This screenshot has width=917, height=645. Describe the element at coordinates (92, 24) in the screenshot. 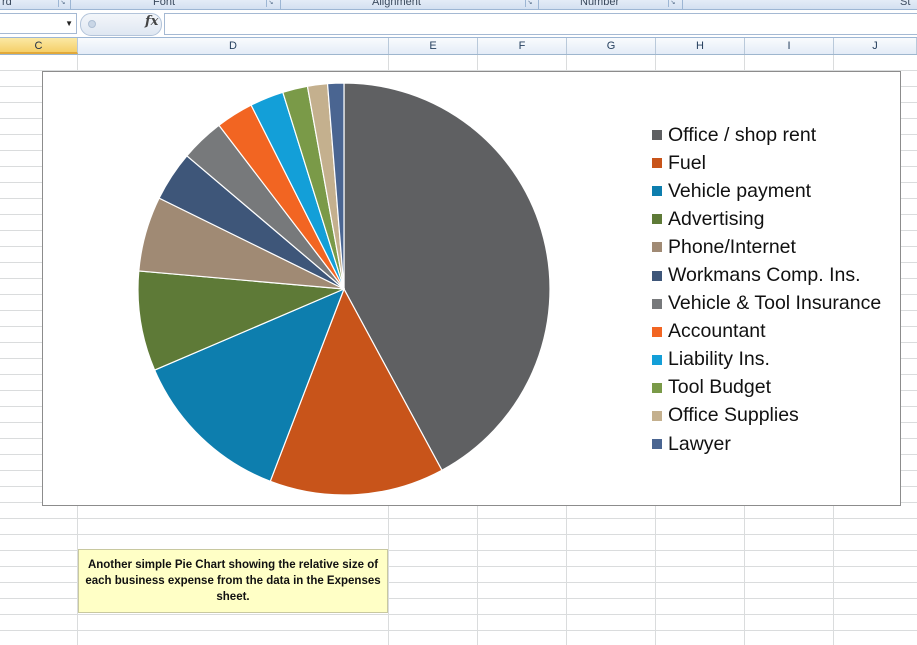

I see `splitter-handle-icon` at that location.